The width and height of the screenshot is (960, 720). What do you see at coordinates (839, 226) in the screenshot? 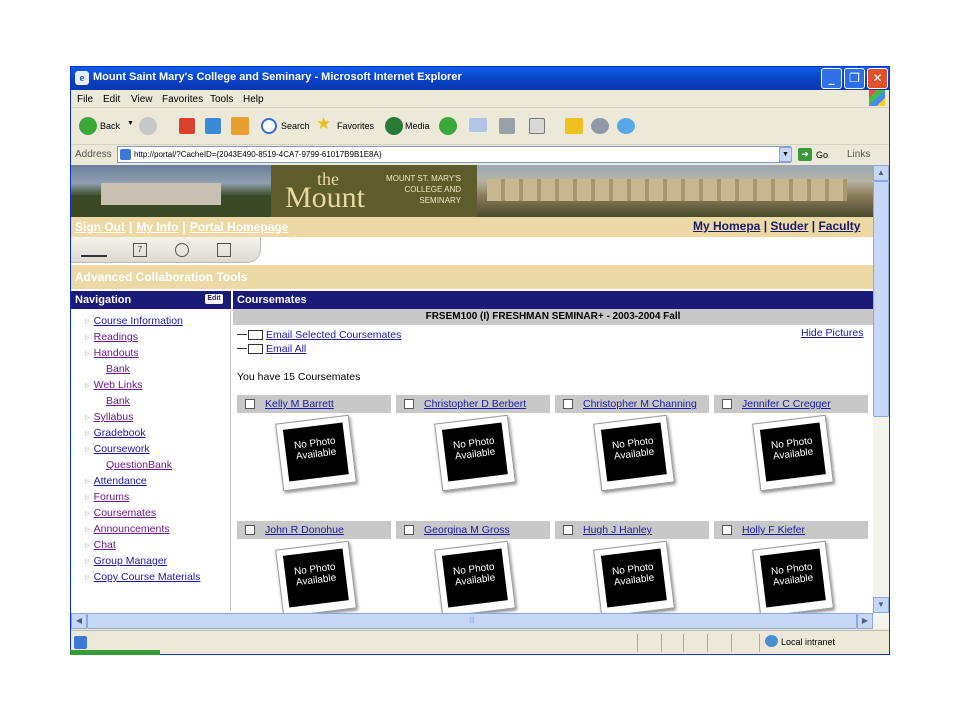
I see `faculty-link: Faculty` at bounding box center [839, 226].